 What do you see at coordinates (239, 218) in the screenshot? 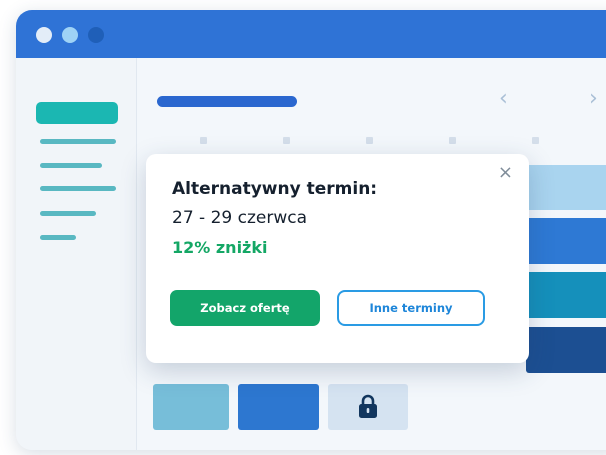
I see `popup-dates: 27 - 29 czerwca` at bounding box center [239, 218].